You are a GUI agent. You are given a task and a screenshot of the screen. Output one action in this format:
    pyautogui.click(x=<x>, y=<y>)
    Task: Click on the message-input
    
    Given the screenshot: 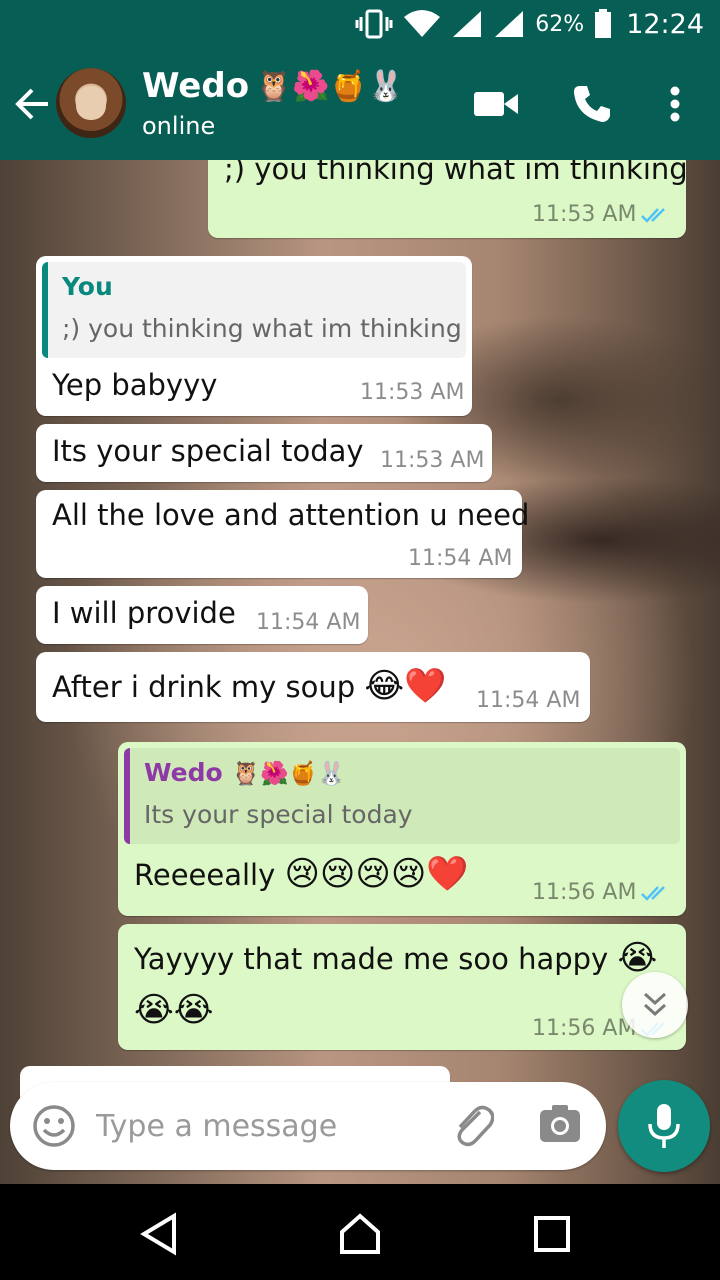 What is the action you would take?
    pyautogui.click(x=256, y=1126)
    